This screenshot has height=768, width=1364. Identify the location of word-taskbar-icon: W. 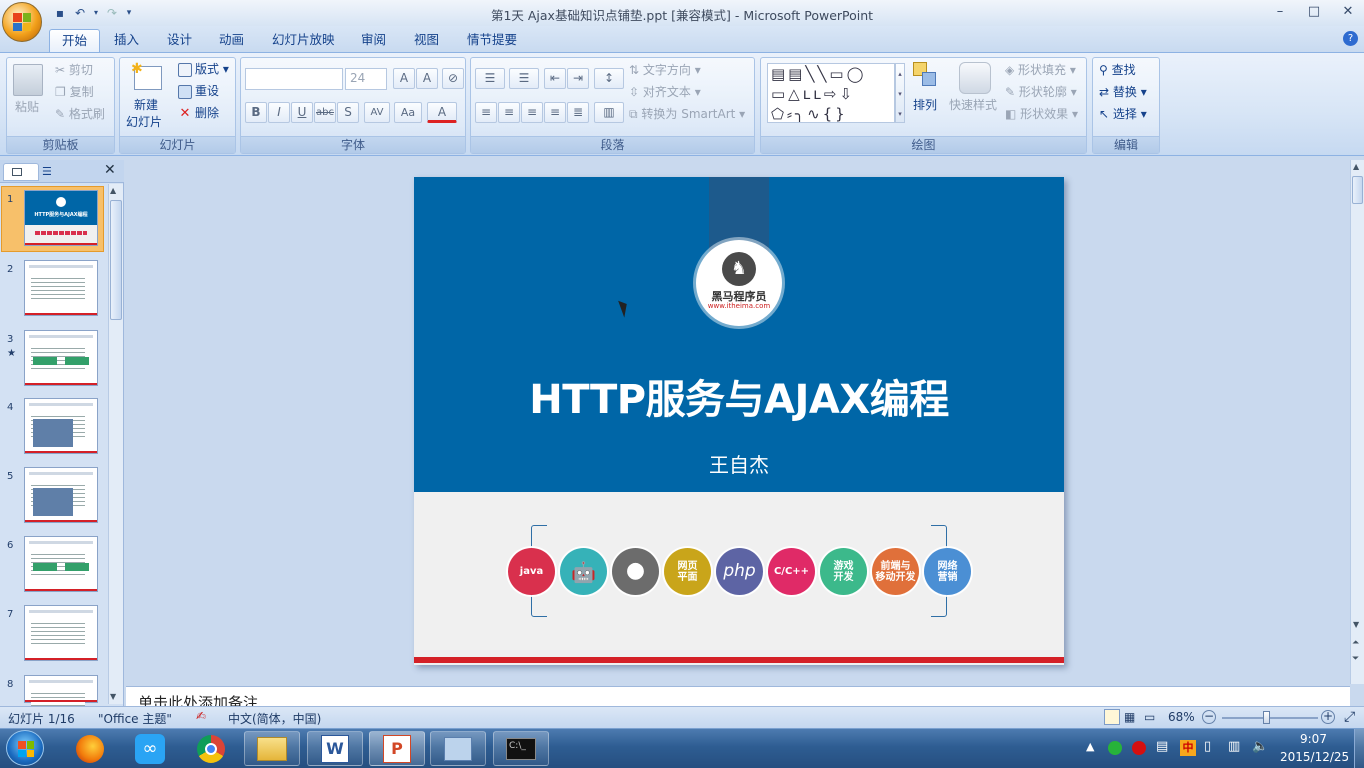
(335, 748).